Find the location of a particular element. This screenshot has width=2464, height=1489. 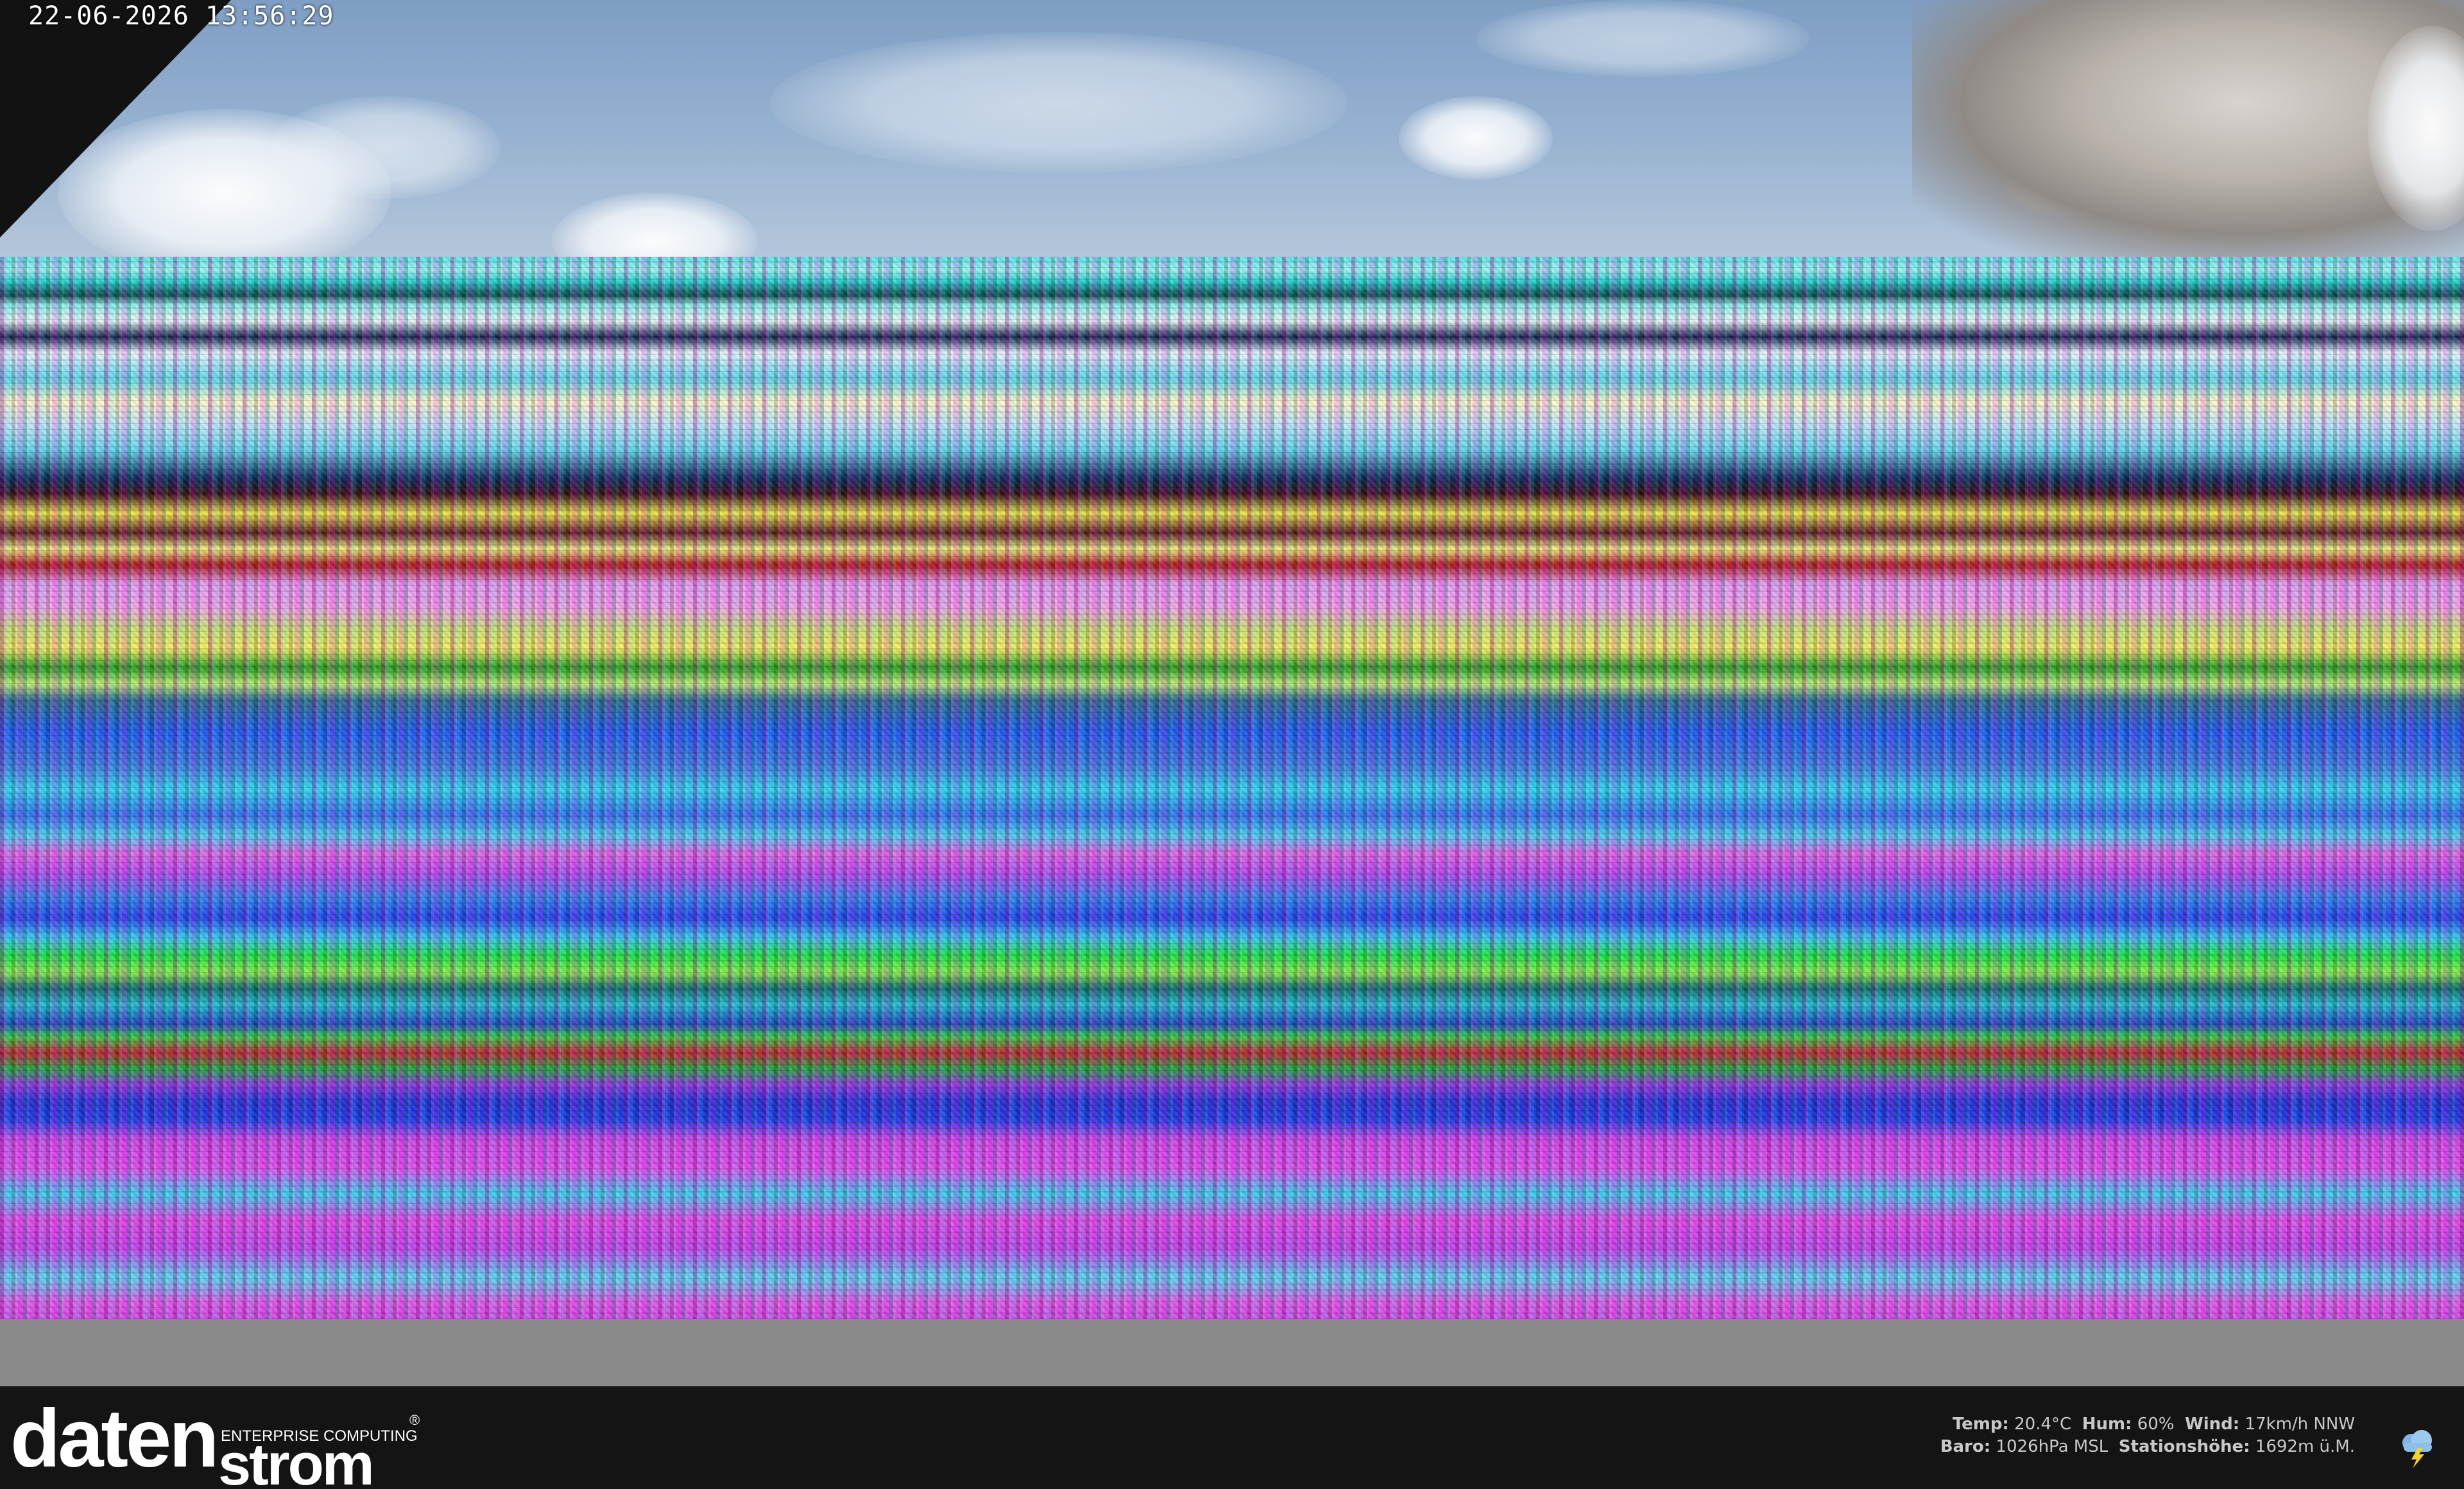

hum-value: 60% is located at coordinates (2156, 1425).